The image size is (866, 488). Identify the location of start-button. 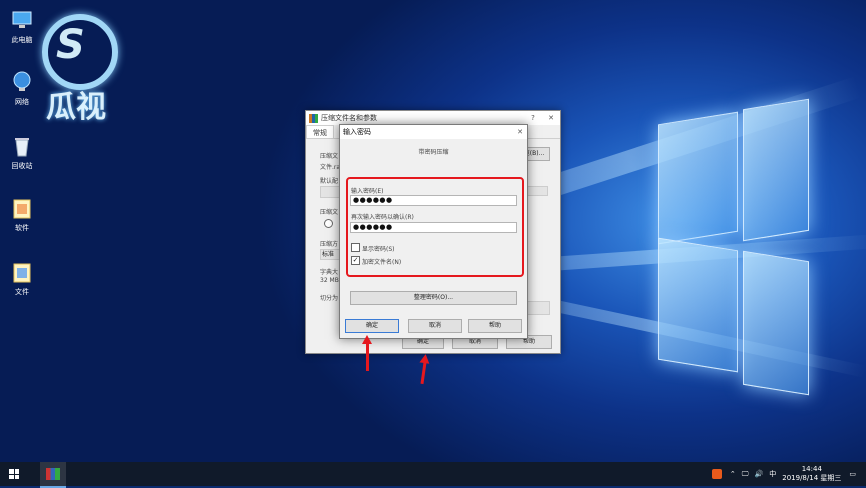
(14, 474).